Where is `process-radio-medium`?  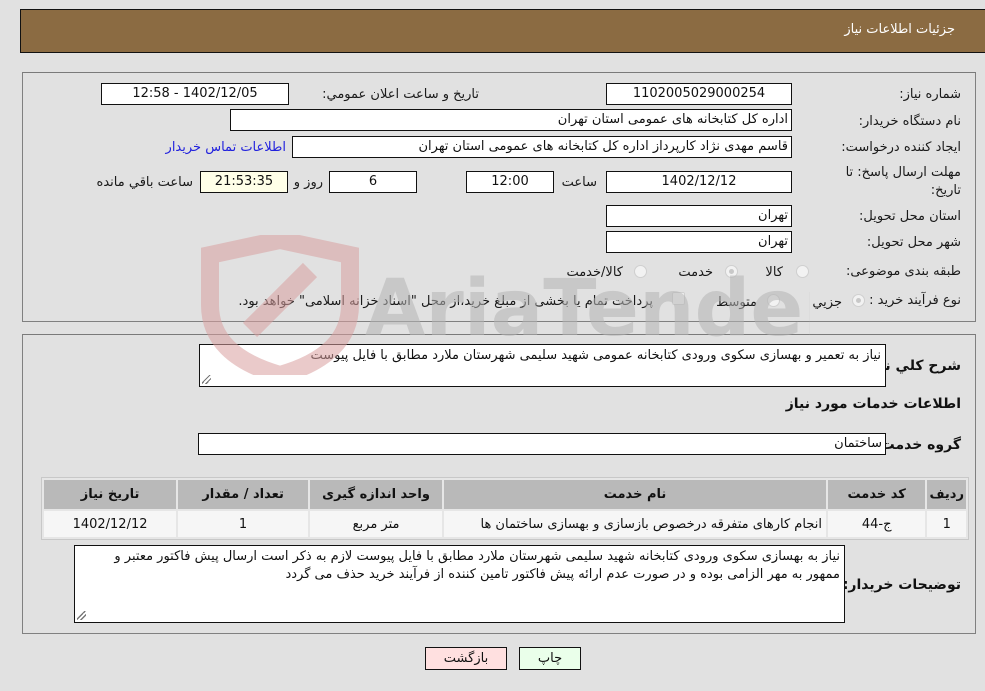 process-radio-medium is located at coordinates (773, 300).